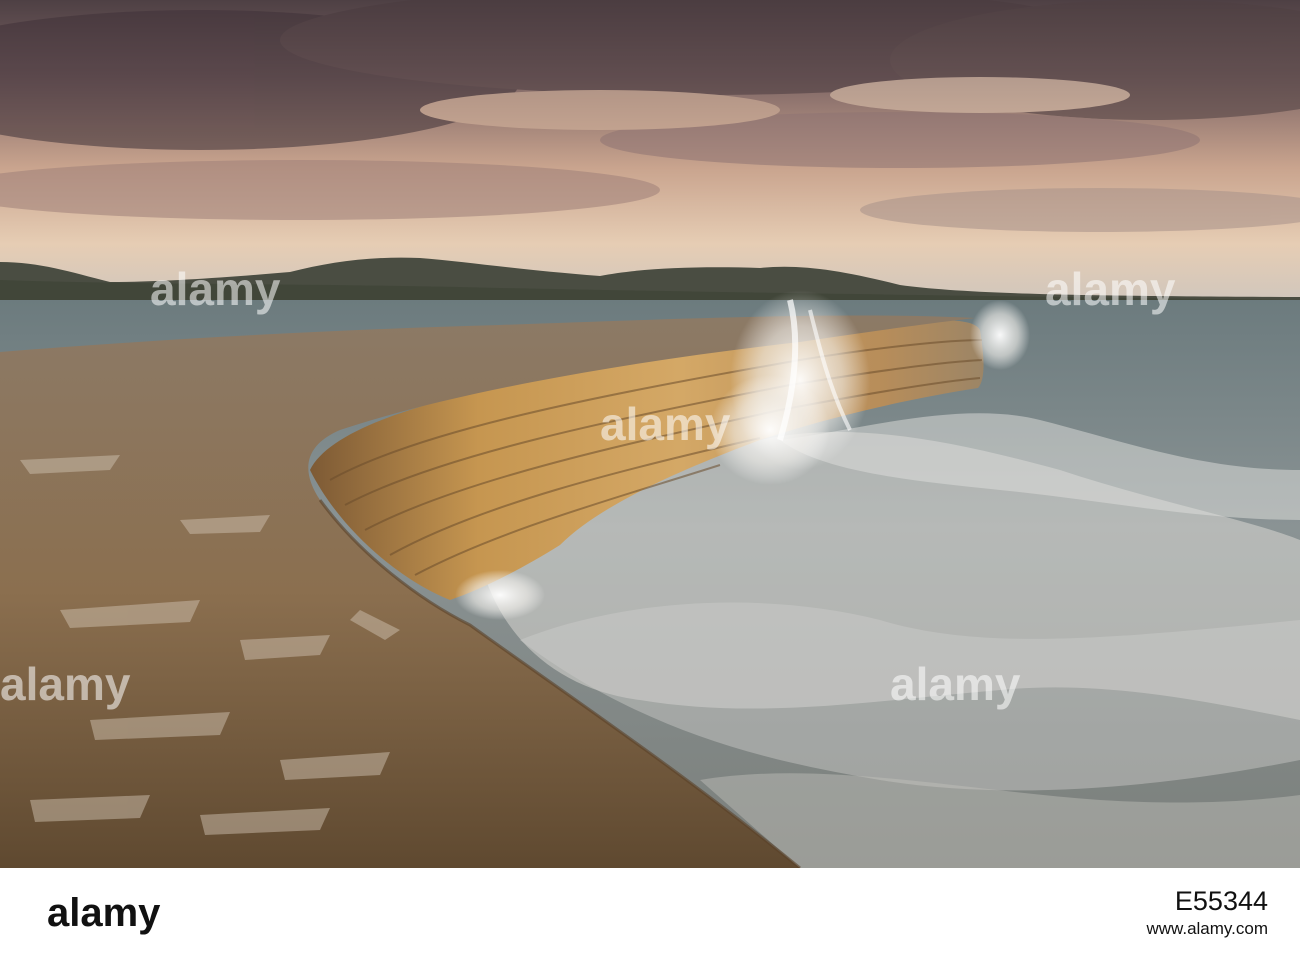 The height and width of the screenshot is (956, 1300). Describe the element at coordinates (650, 912) in the screenshot. I see `footer-bar: alamy E55344 www.alamy.com` at that location.